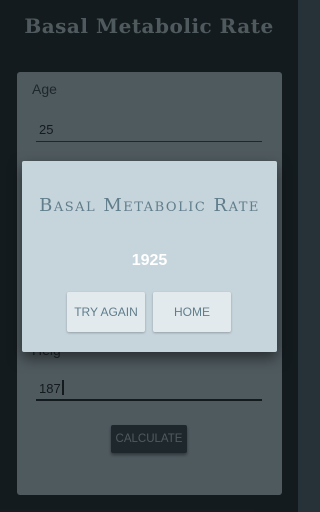 Image resolution: width=320 pixels, height=512 pixels. Describe the element at coordinates (192, 312) in the screenshot. I see `home-button: HOME` at that location.